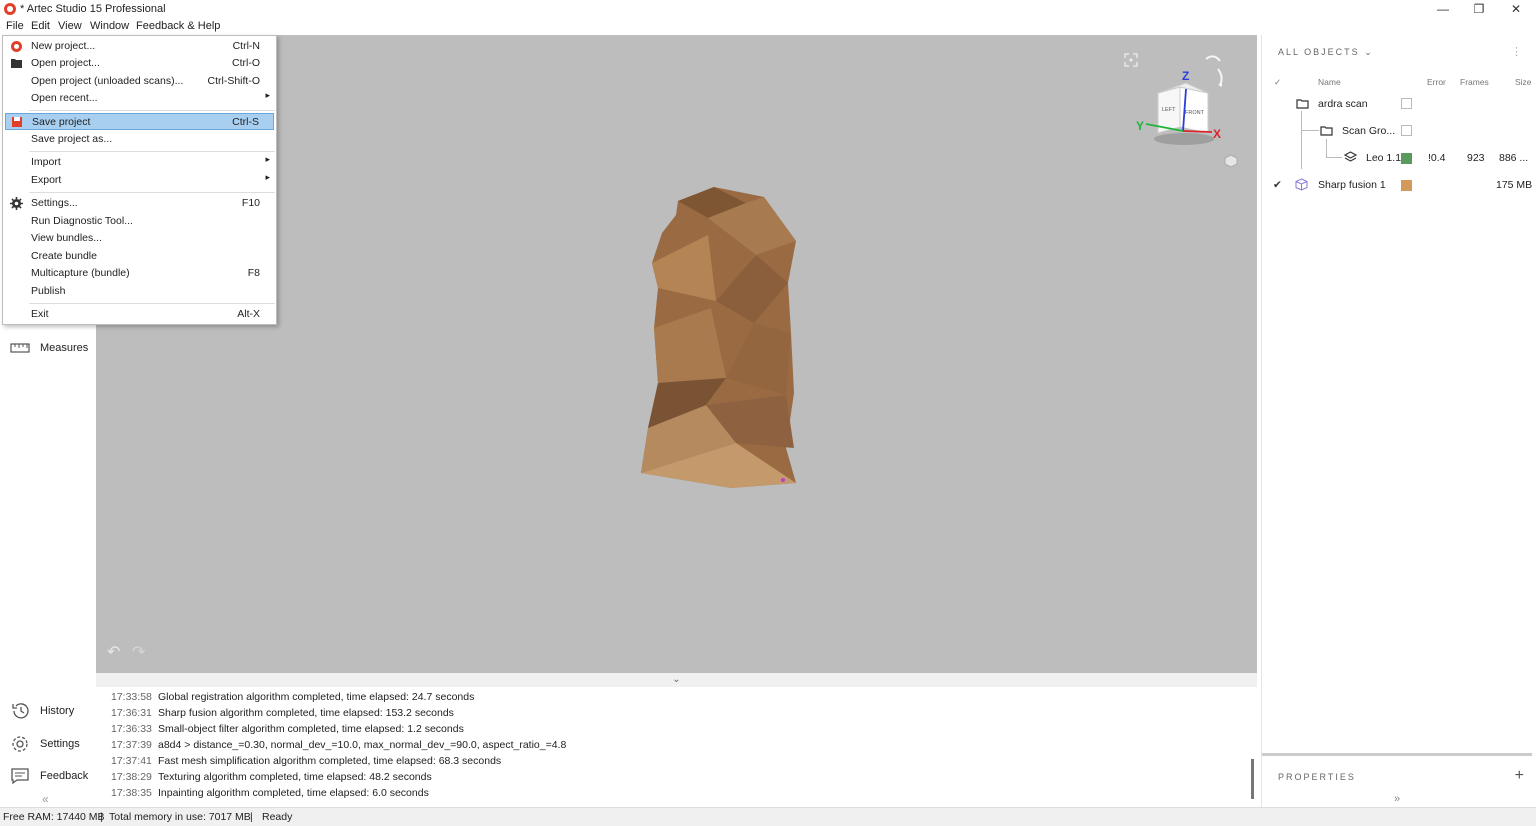 The image size is (1536, 826). What do you see at coordinates (20, 711) in the screenshot?
I see `history-icon` at bounding box center [20, 711].